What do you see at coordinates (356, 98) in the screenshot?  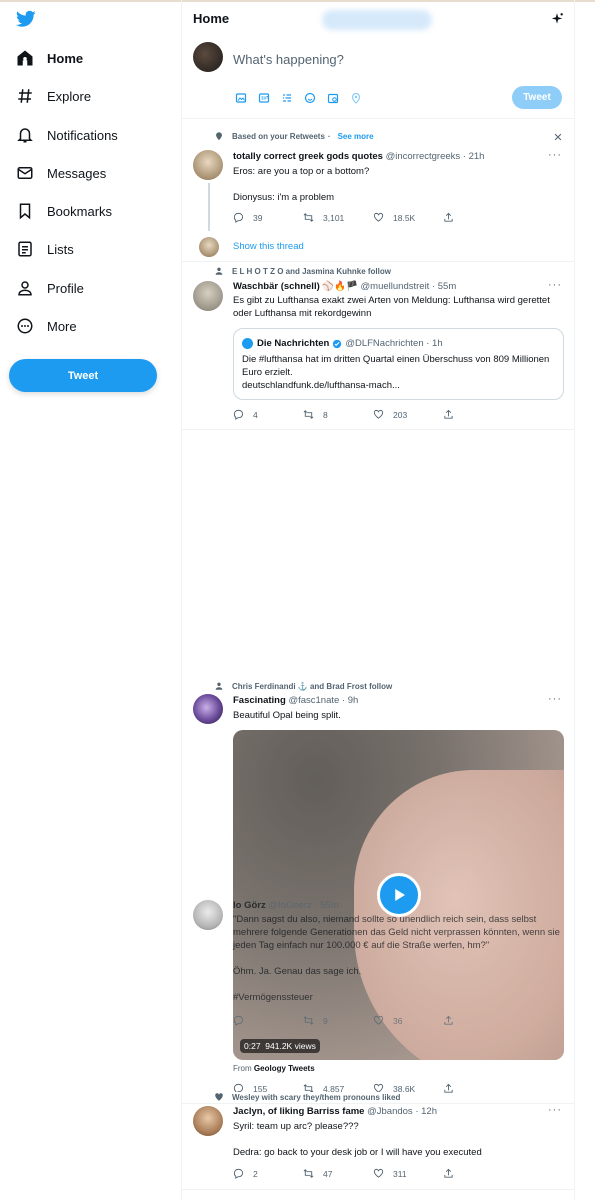 I see `location-icon` at bounding box center [356, 98].